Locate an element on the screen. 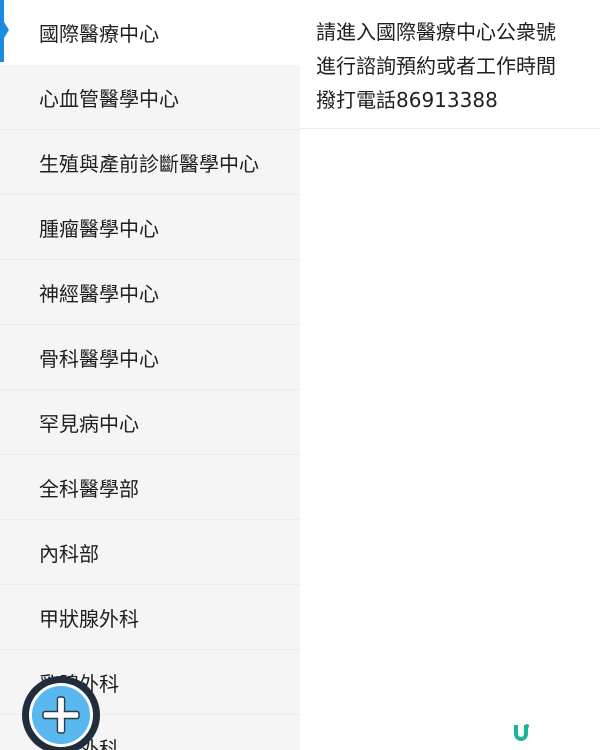 The image size is (600, 750). plus-icon is located at coordinates (61, 715).